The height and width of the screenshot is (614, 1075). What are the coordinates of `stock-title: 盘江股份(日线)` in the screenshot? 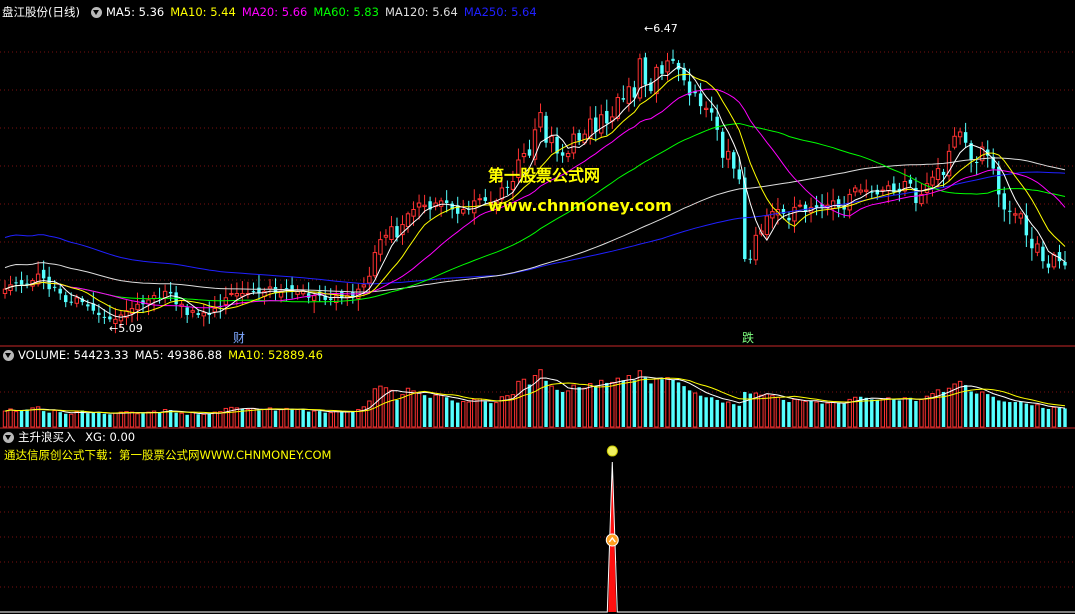 It's located at (41, 12).